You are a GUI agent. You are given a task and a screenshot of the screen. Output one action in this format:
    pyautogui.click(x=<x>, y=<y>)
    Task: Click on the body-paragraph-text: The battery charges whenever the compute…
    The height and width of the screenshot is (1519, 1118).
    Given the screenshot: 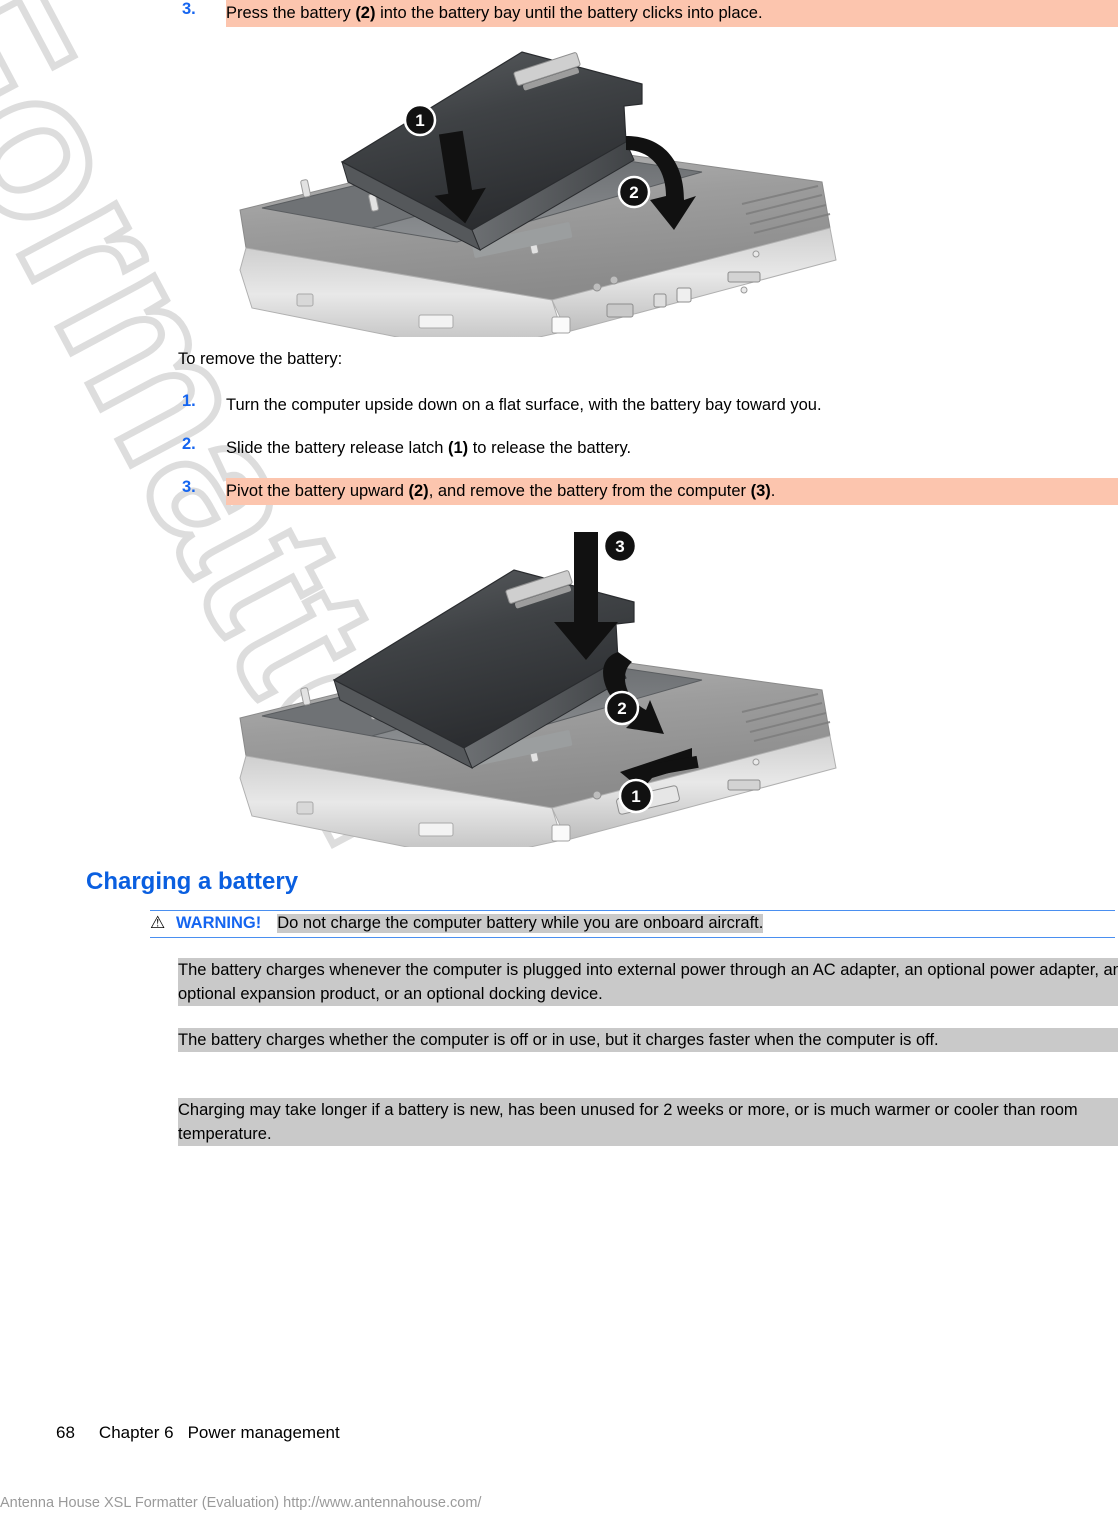 What is the action you would take?
    pyautogui.click(x=648, y=982)
    